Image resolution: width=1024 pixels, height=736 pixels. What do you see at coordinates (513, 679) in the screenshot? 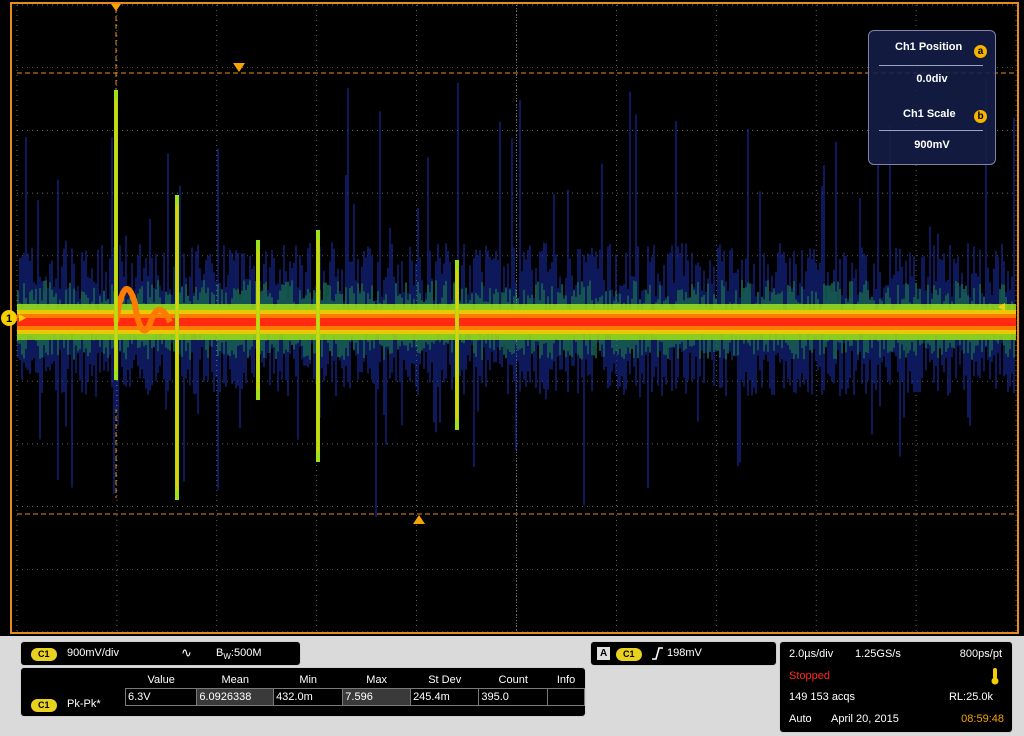
I see `header-count: Count` at bounding box center [513, 679].